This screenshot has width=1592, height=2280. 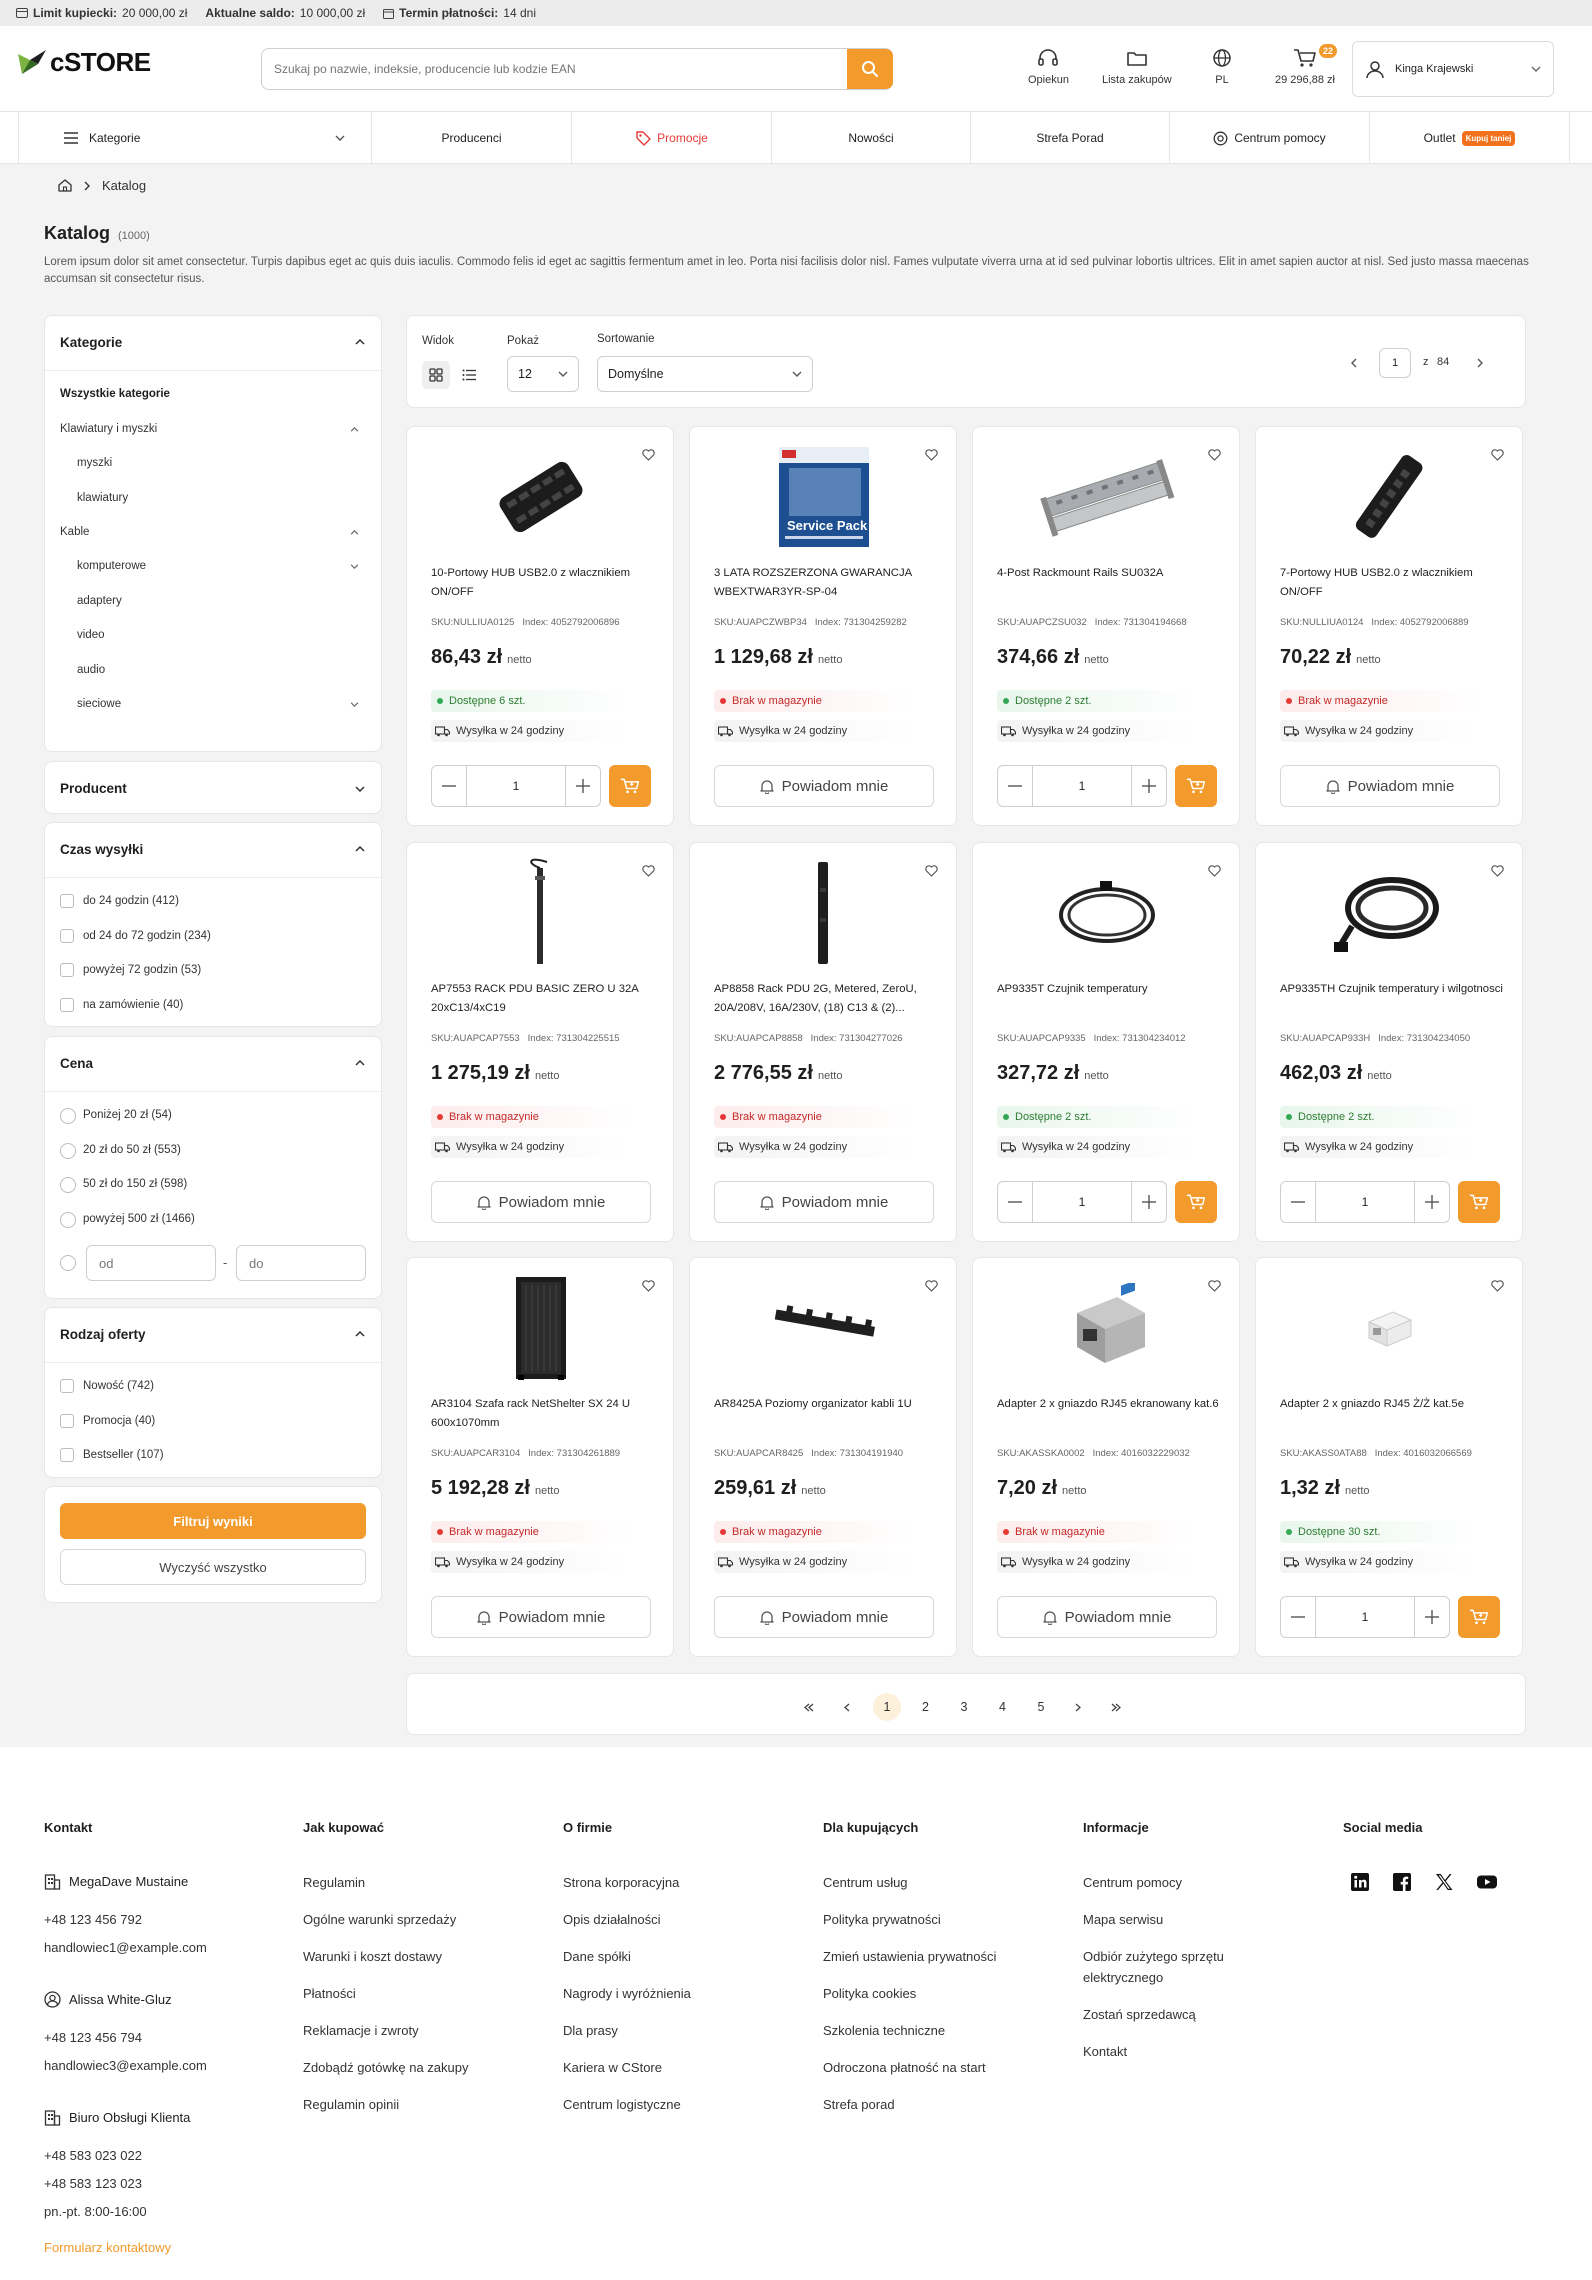 I want to click on first-page-button, so click(x=809, y=1707).